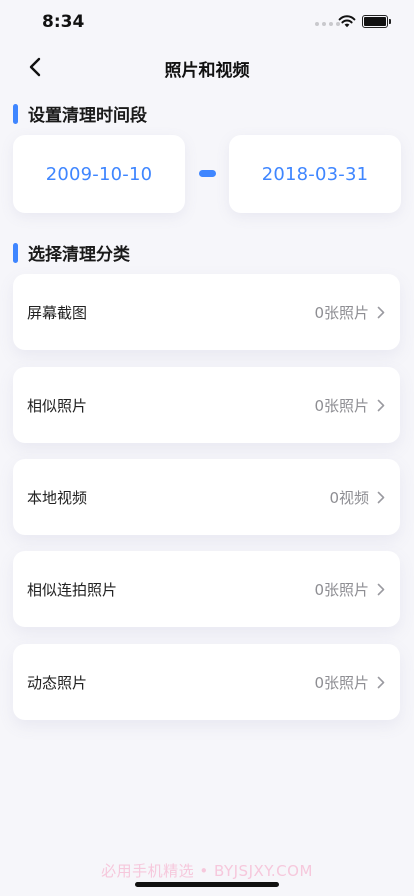 The height and width of the screenshot is (896, 414). I want to click on cellular-signal-icon, so click(327, 24).